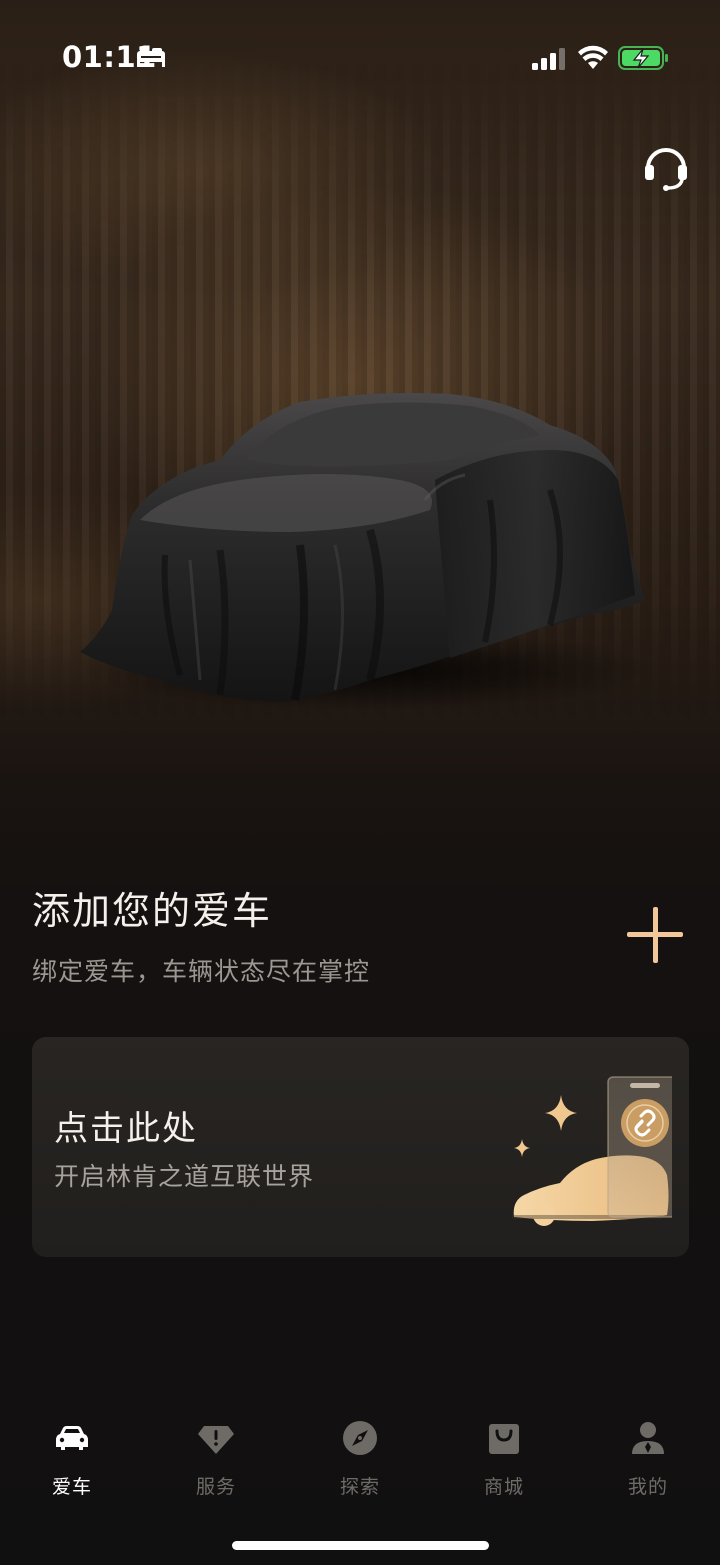  Describe the element at coordinates (216, 1440) in the screenshot. I see `diamond-icon` at that location.